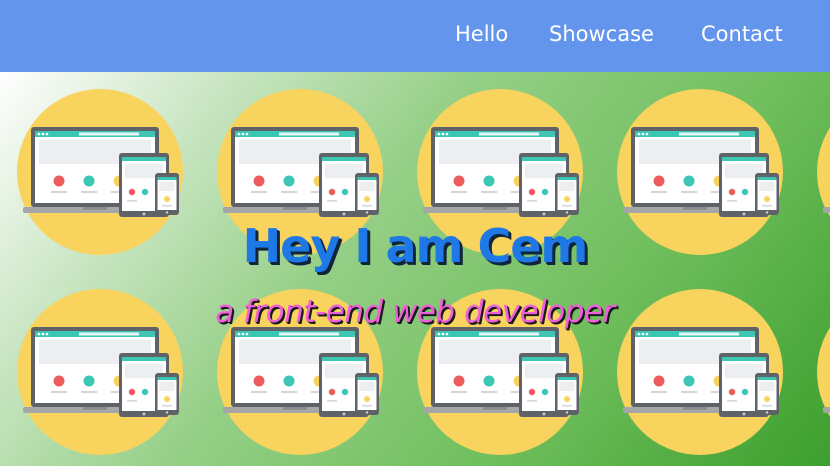  I want to click on hero-title: Hey I am Cem, so click(415, 246).